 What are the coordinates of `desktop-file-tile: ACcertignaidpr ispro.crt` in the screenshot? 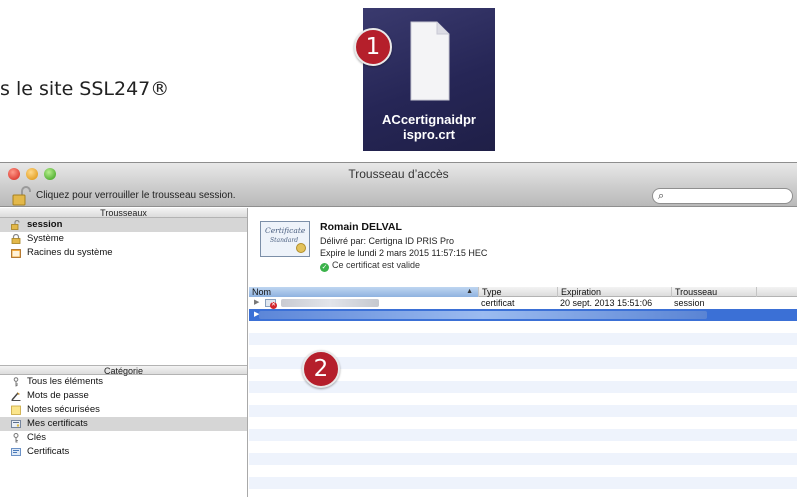 It's located at (429, 79).